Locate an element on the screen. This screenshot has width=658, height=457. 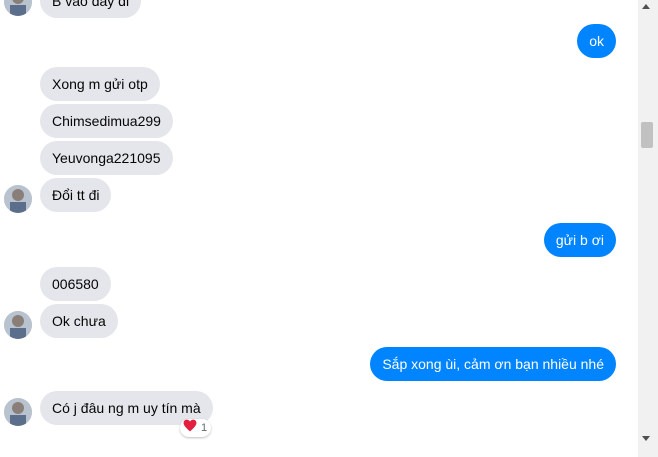
scroll-up-icon is located at coordinates (646, 6).